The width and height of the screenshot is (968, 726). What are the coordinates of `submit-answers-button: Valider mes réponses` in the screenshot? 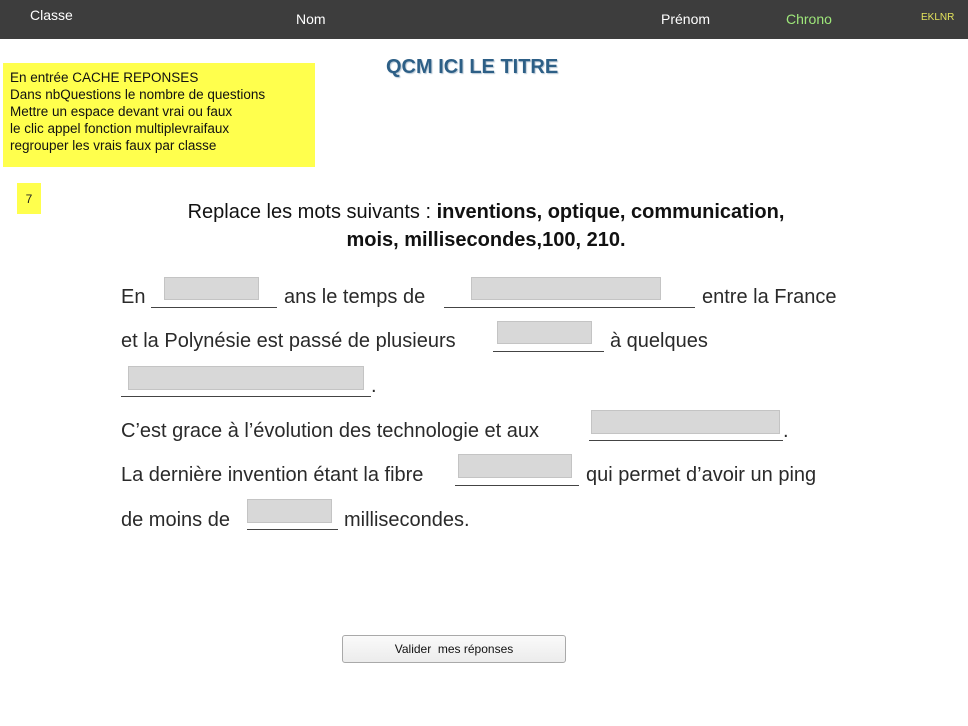 It's located at (454, 649).